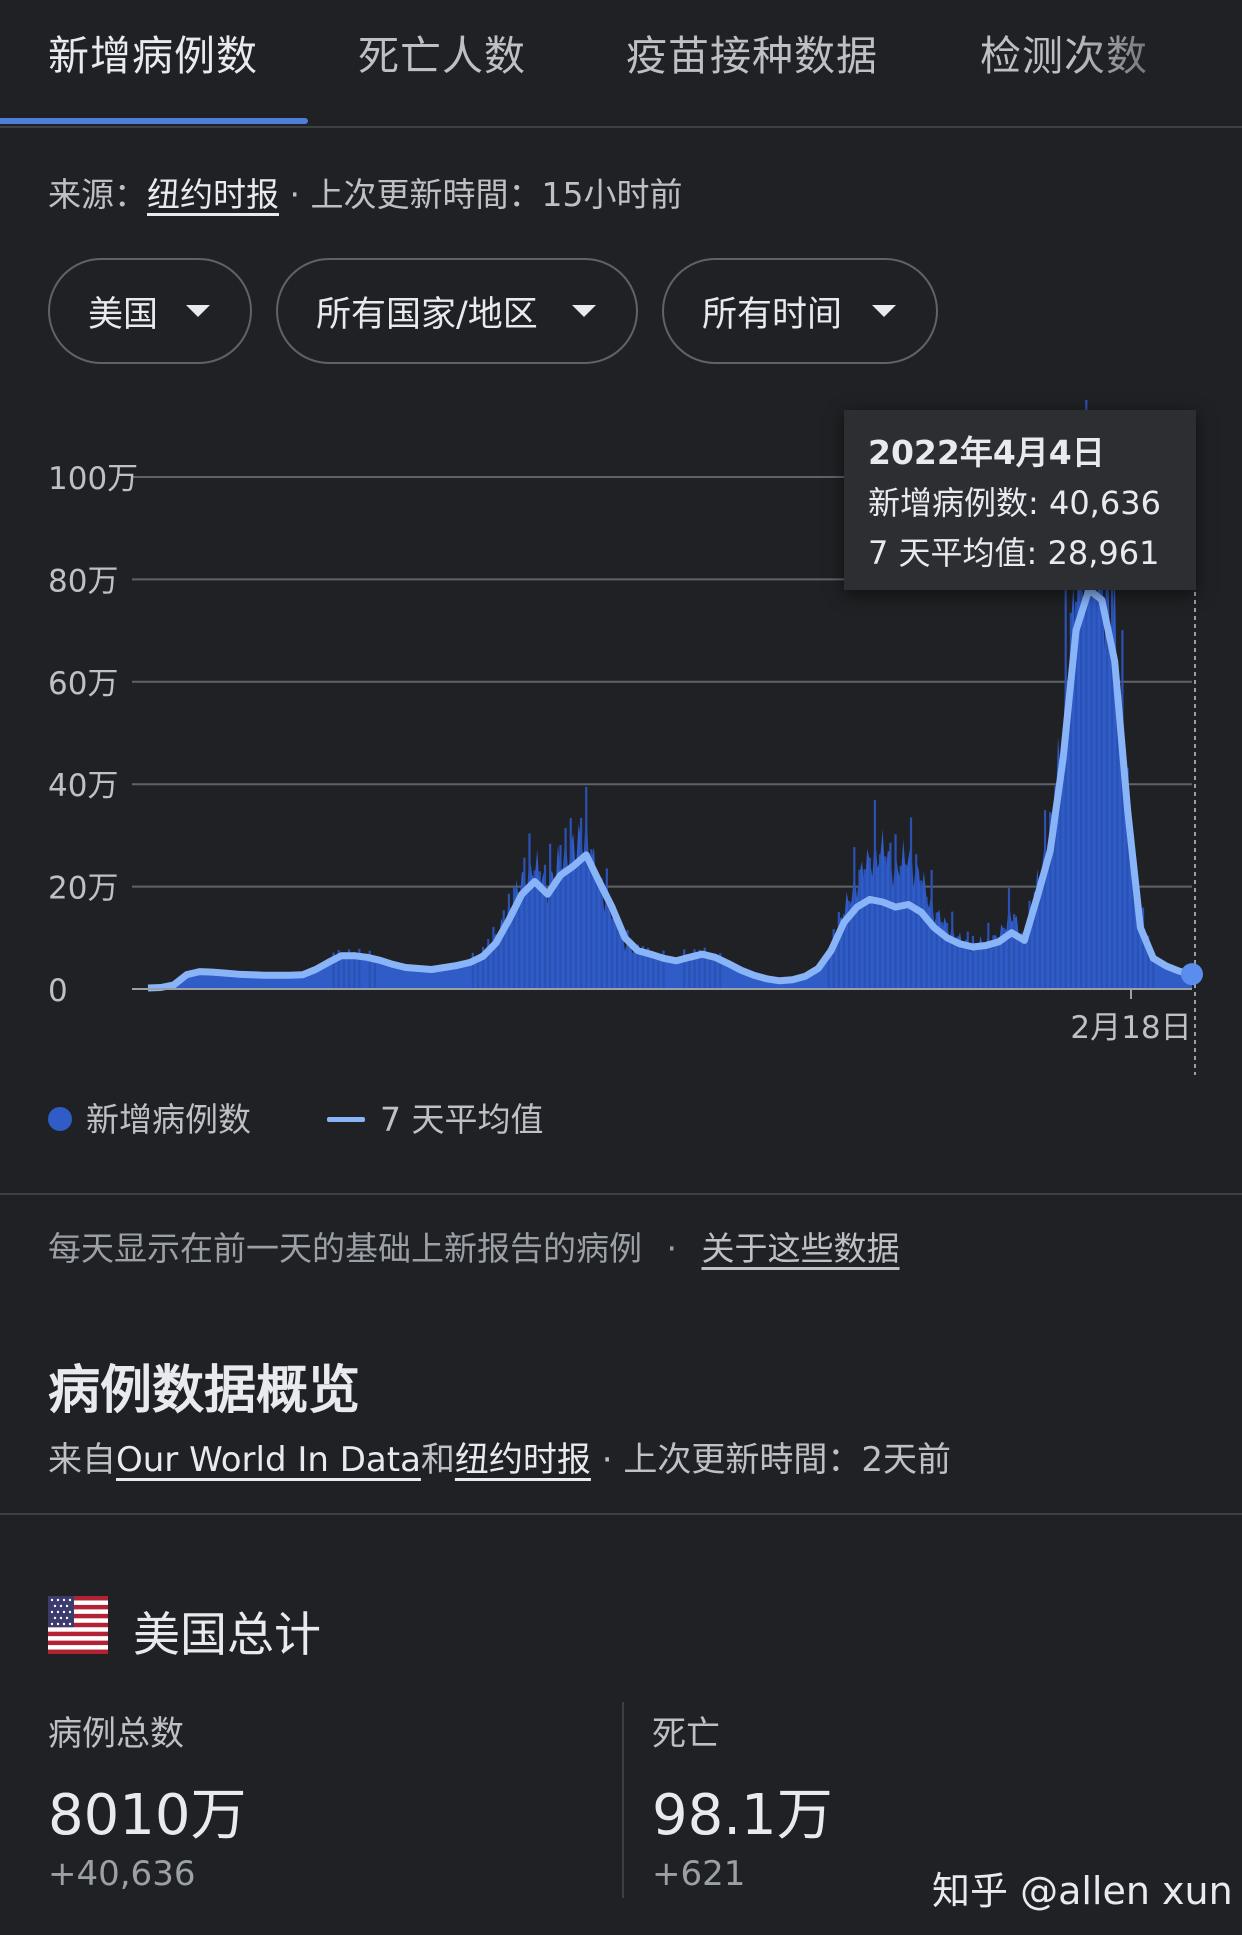 This screenshot has height=1935, width=1242. Describe the element at coordinates (168, 1119) in the screenshot. I see `legend-cases-label: 新增病例数` at that location.